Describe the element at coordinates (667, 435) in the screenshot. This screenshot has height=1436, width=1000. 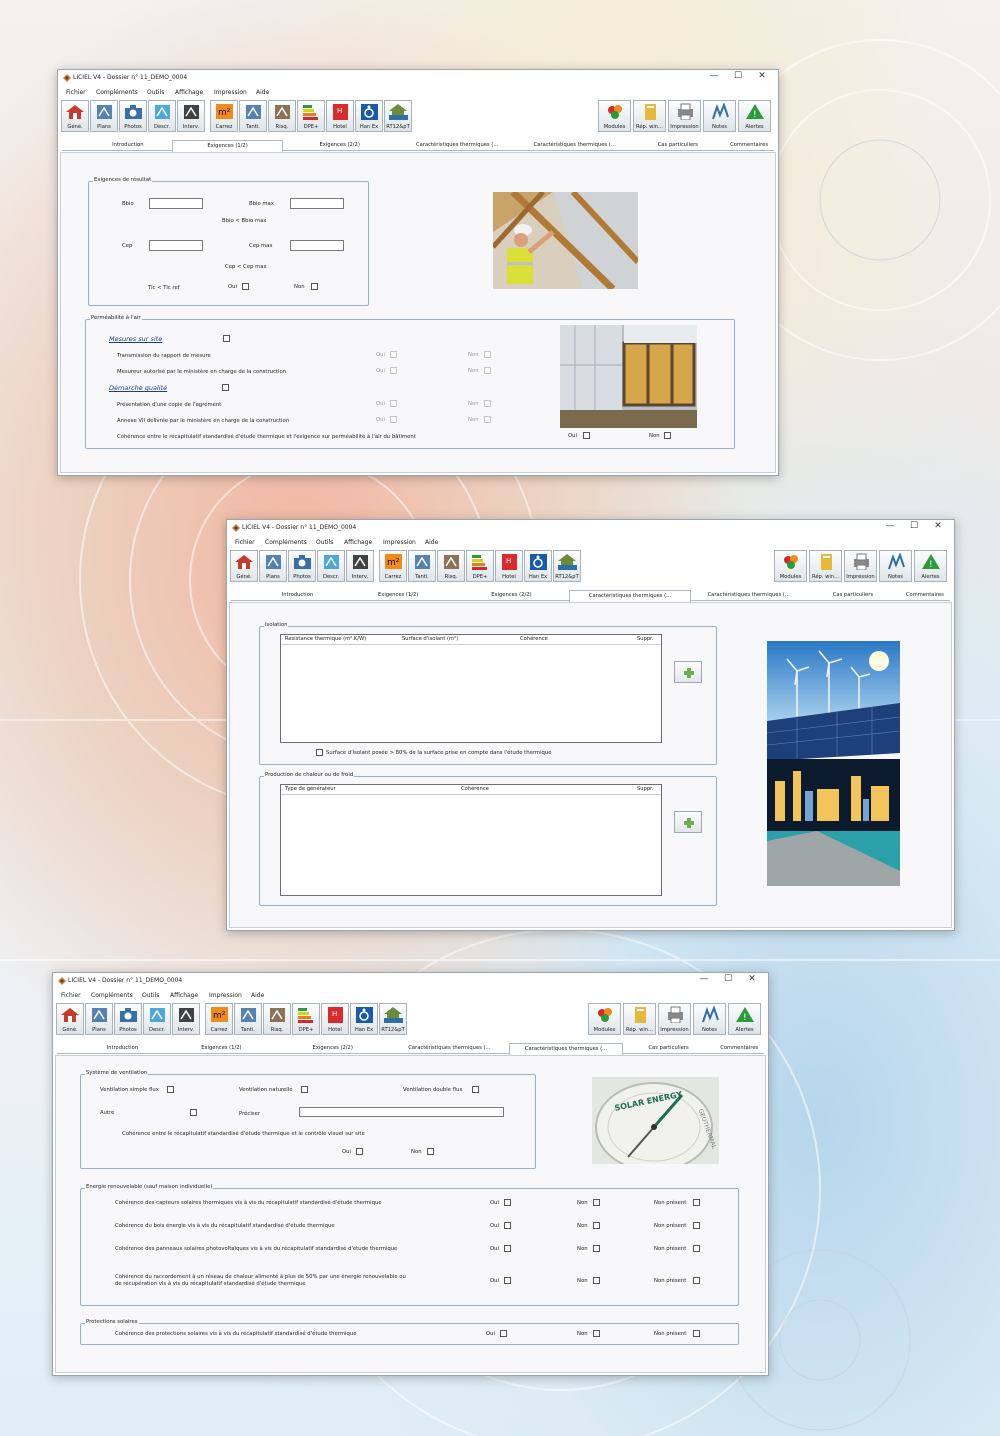
I see `coherence-non-checkbox` at that location.